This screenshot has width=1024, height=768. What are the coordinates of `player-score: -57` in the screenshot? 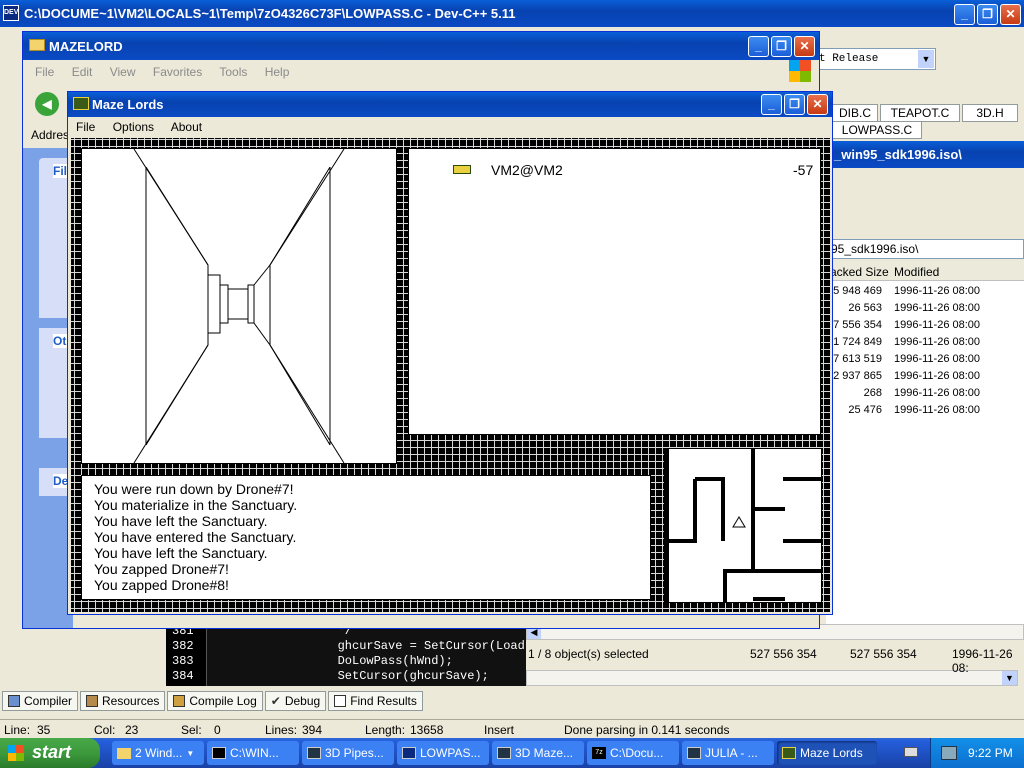 It's located at (803, 170).